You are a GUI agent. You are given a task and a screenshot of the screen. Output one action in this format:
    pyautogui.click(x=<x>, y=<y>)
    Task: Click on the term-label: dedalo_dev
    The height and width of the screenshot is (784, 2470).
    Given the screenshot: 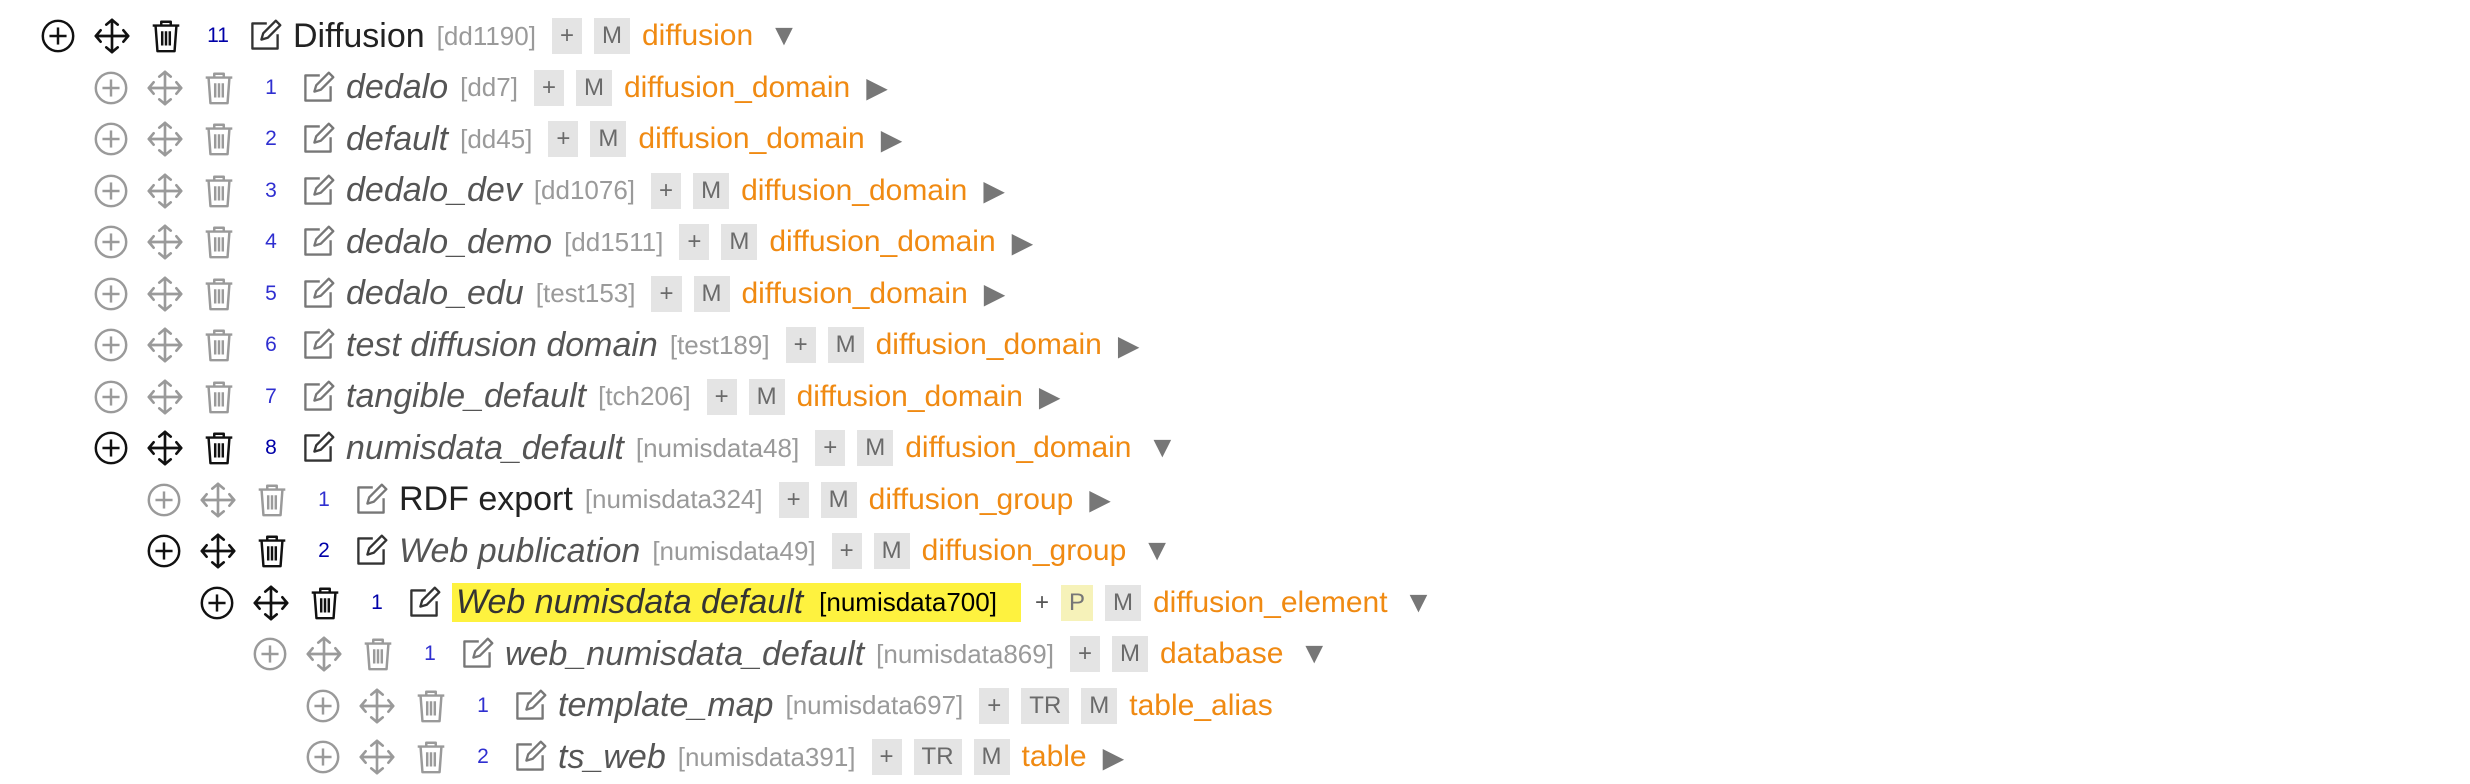 What is the action you would take?
    pyautogui.click(x=434, y=190)
    